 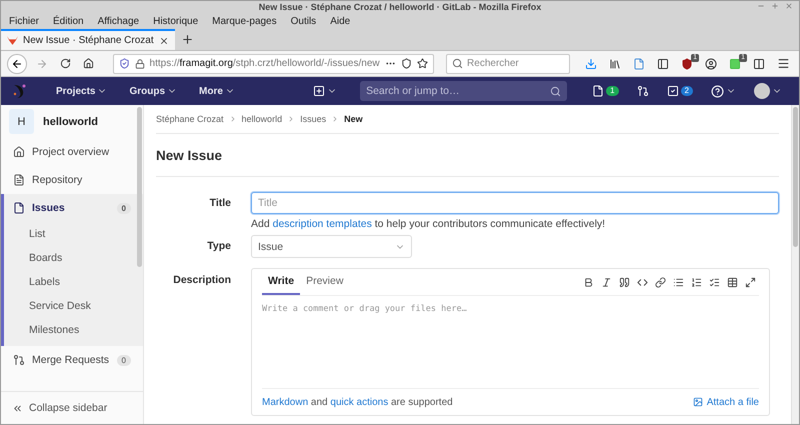 I want to click on menu-item: Édition, so click(x=68, y=21).